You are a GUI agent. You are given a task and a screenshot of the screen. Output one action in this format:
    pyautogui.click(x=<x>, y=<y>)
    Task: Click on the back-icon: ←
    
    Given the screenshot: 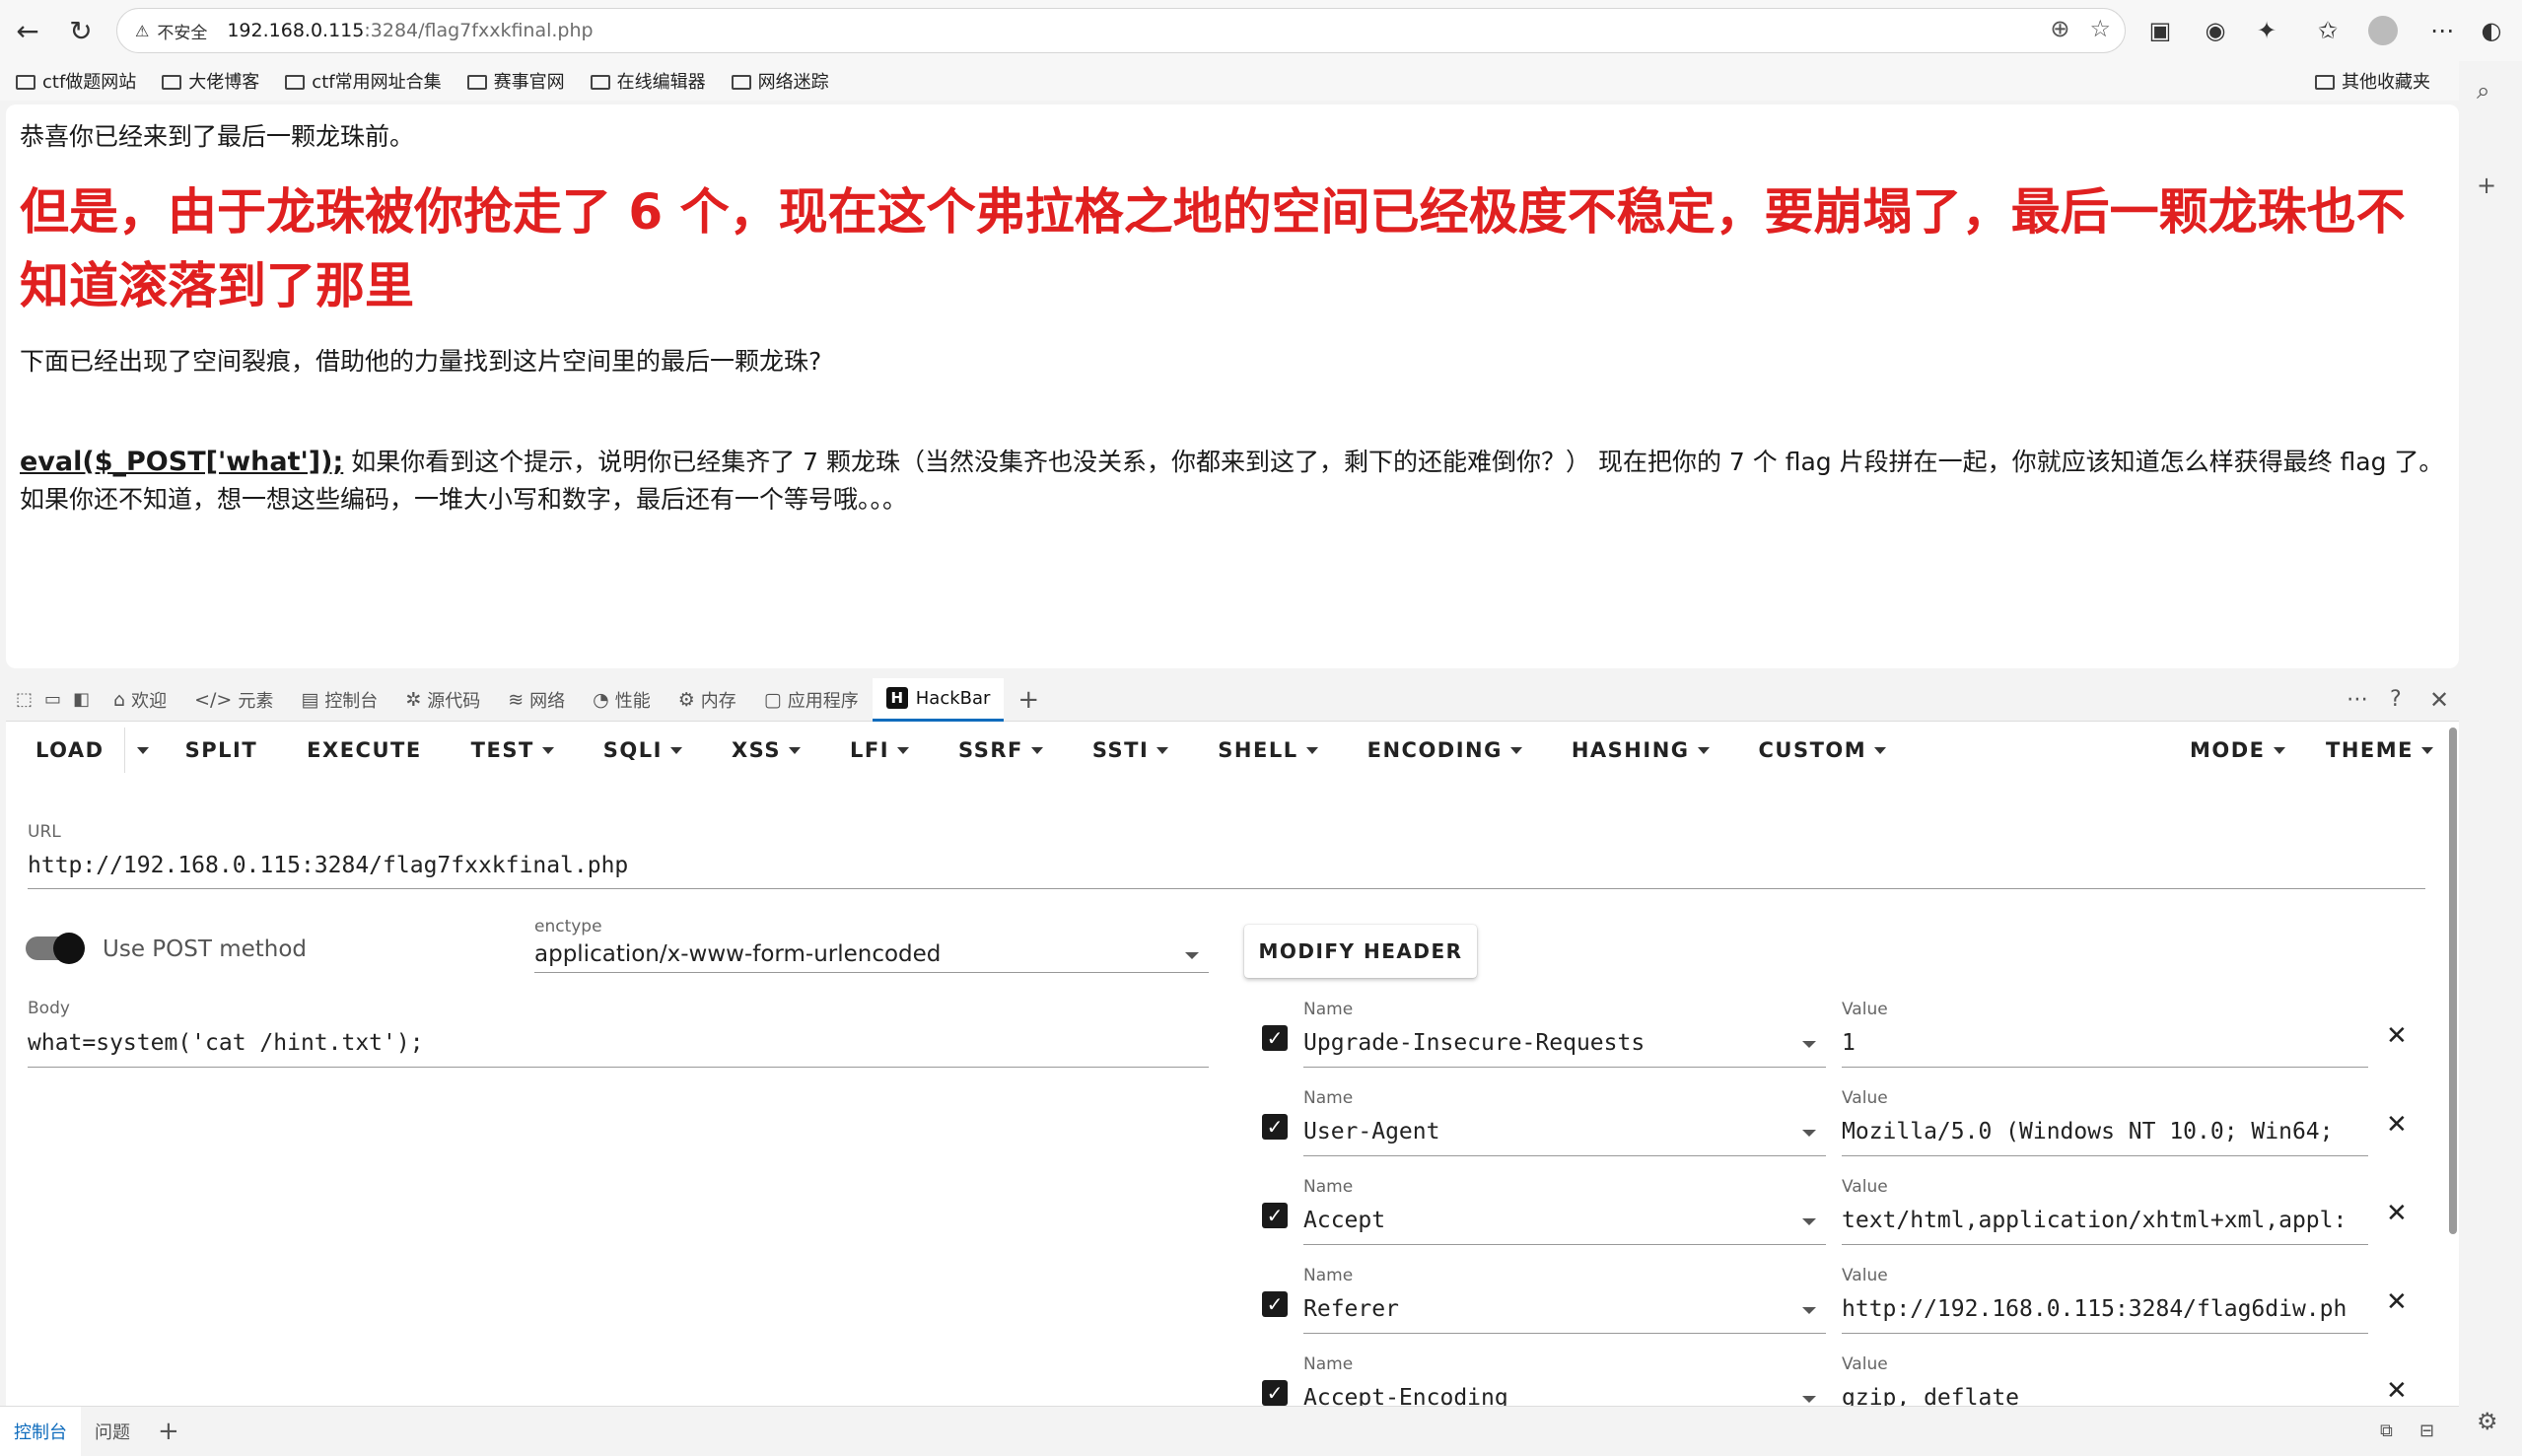 What is the action you would take?
    pyautogui.click(x=27, y=30)
    